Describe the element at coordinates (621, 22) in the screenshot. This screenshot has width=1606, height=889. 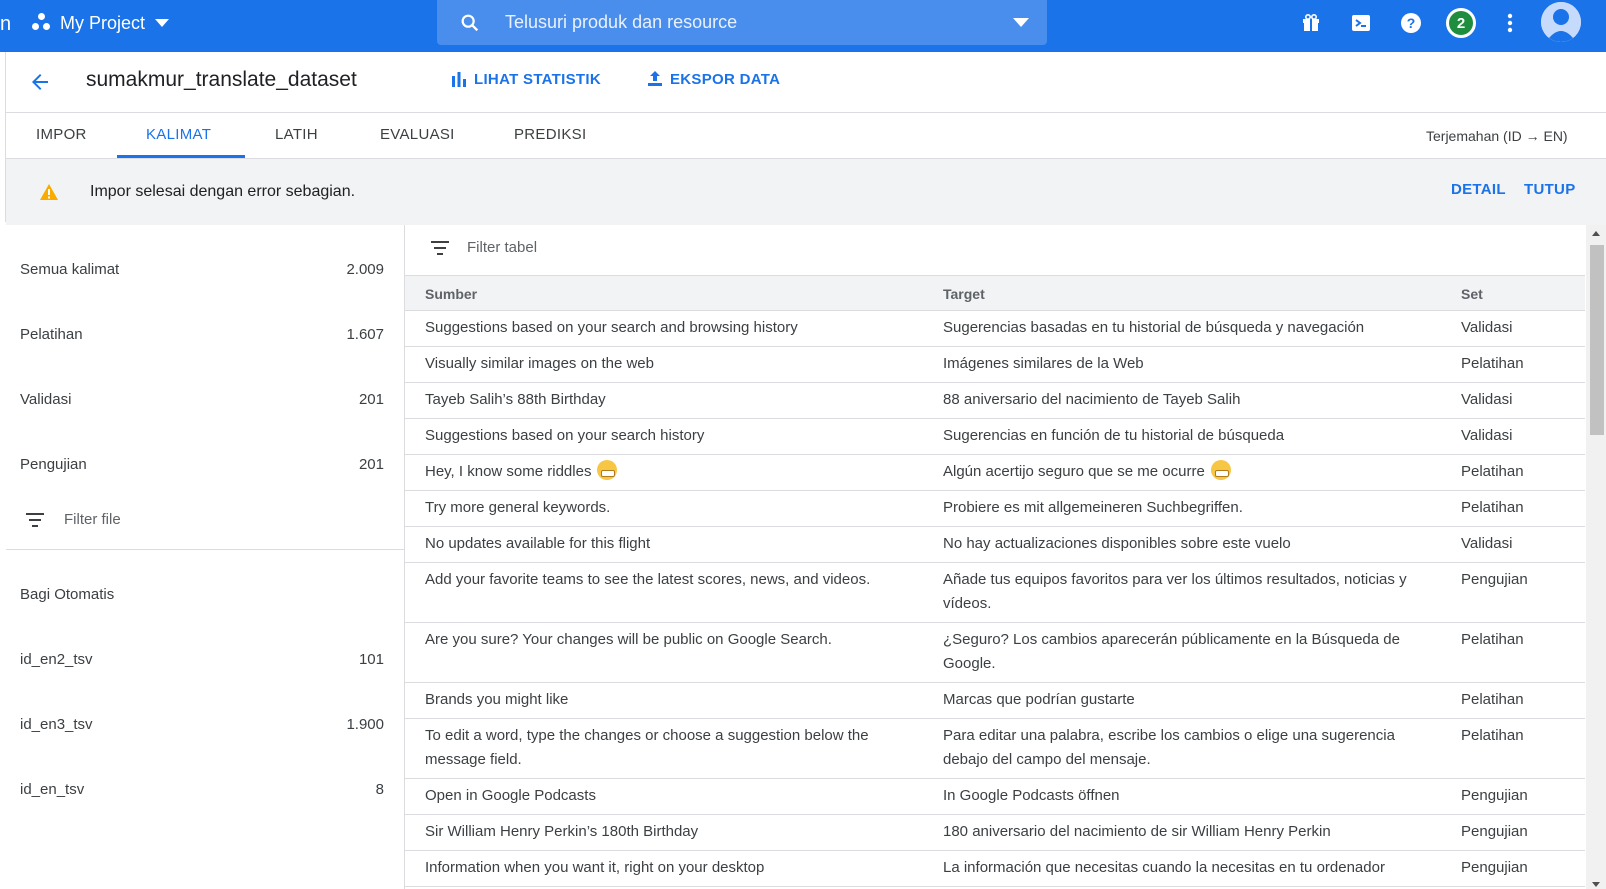
I see `search-input: Telusuri produk dan resource` at that location.